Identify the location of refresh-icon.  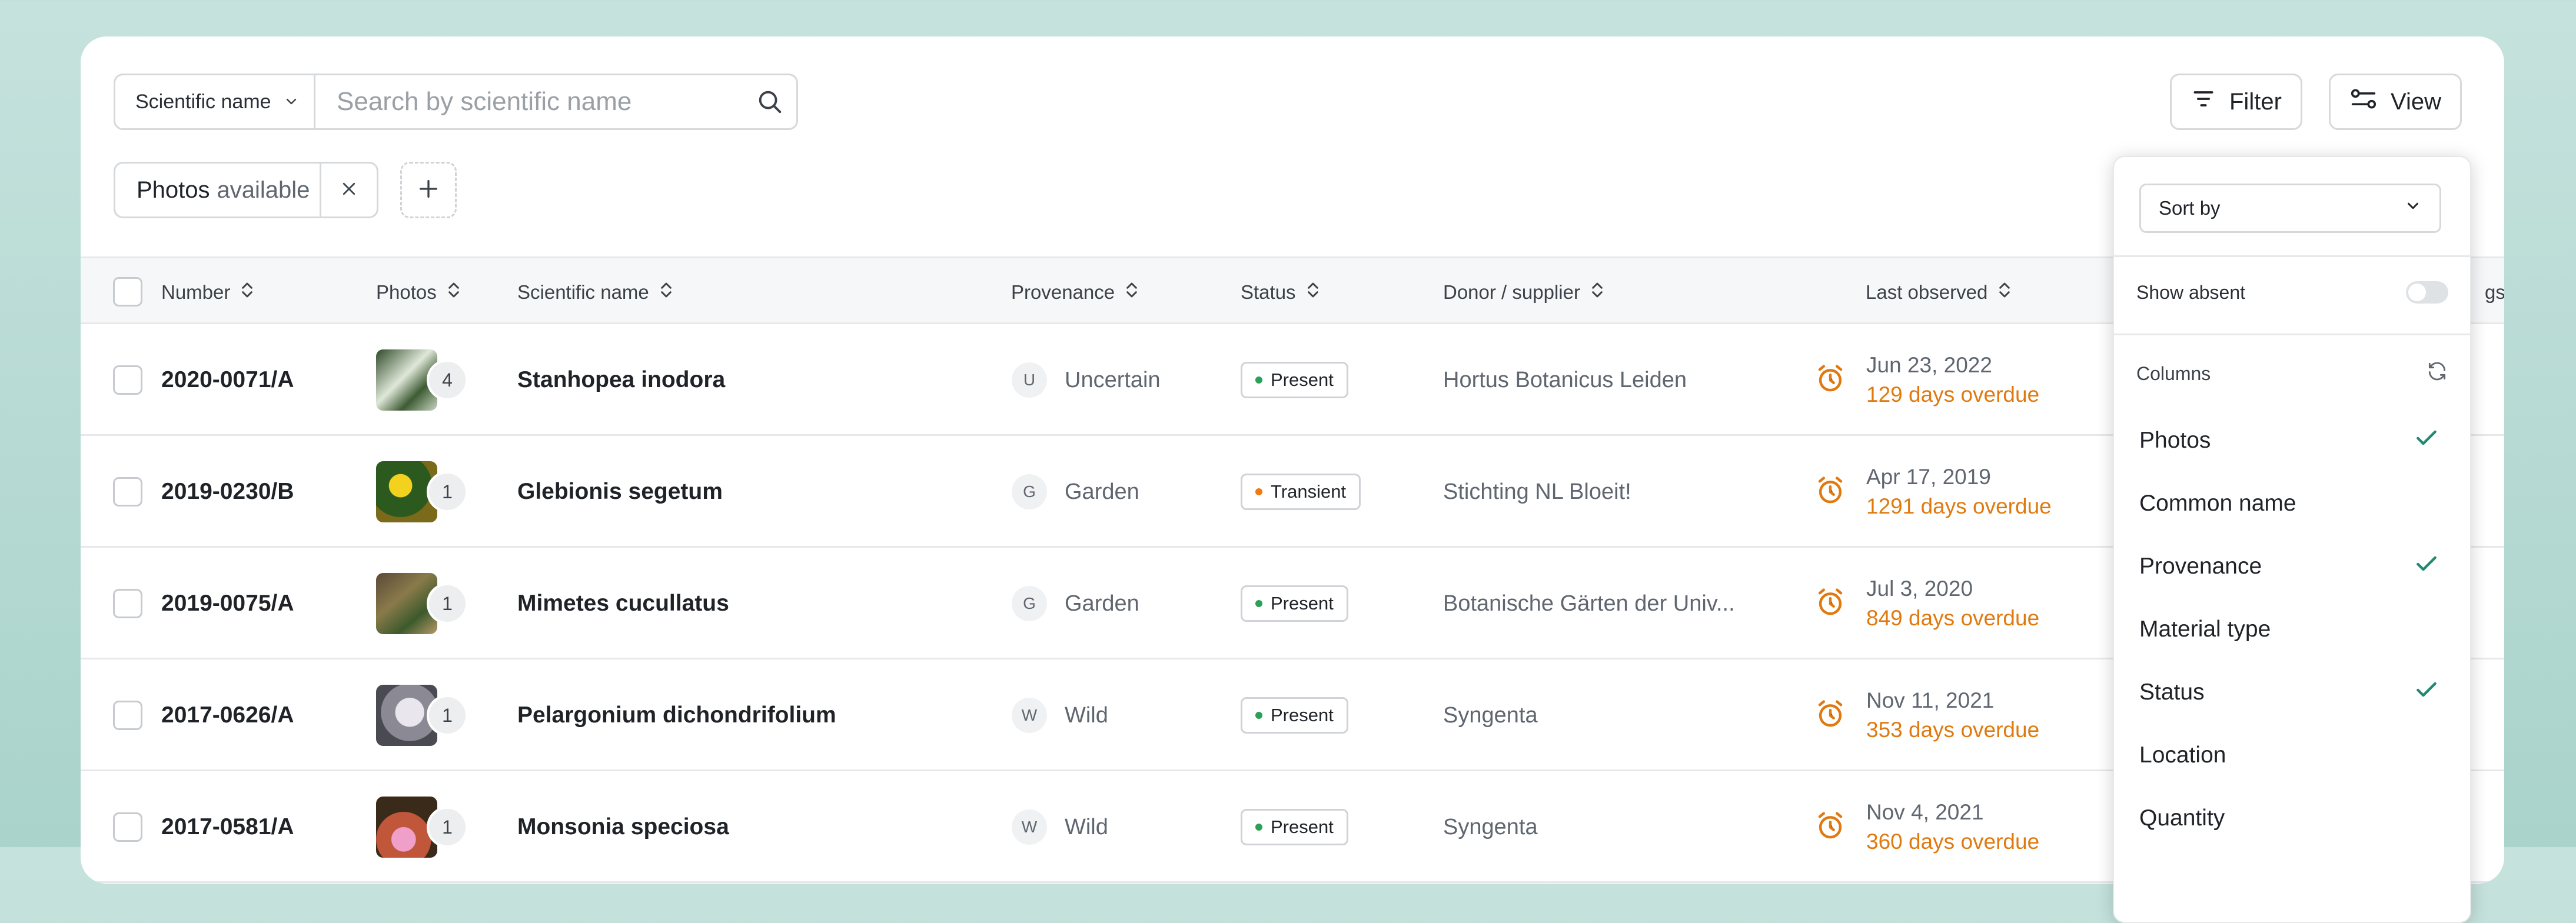
(2437, 373).